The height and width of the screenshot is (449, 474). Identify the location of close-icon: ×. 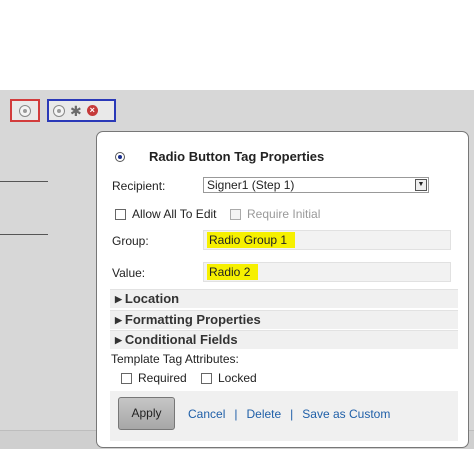
(92, 110).